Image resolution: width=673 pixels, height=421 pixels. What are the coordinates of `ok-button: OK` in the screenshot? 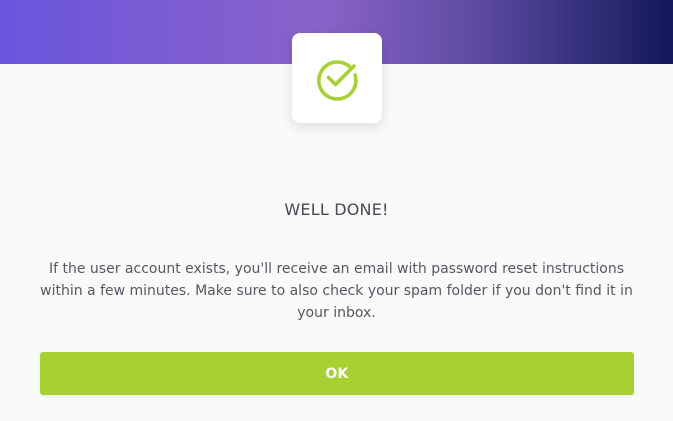 It's located at (337, 373).